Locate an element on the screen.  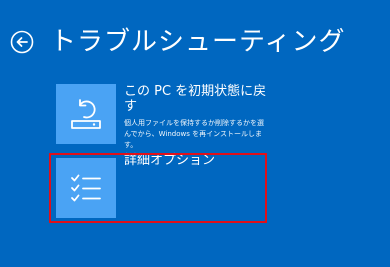
reset-pc-tile is located at coordinates (86, 114).